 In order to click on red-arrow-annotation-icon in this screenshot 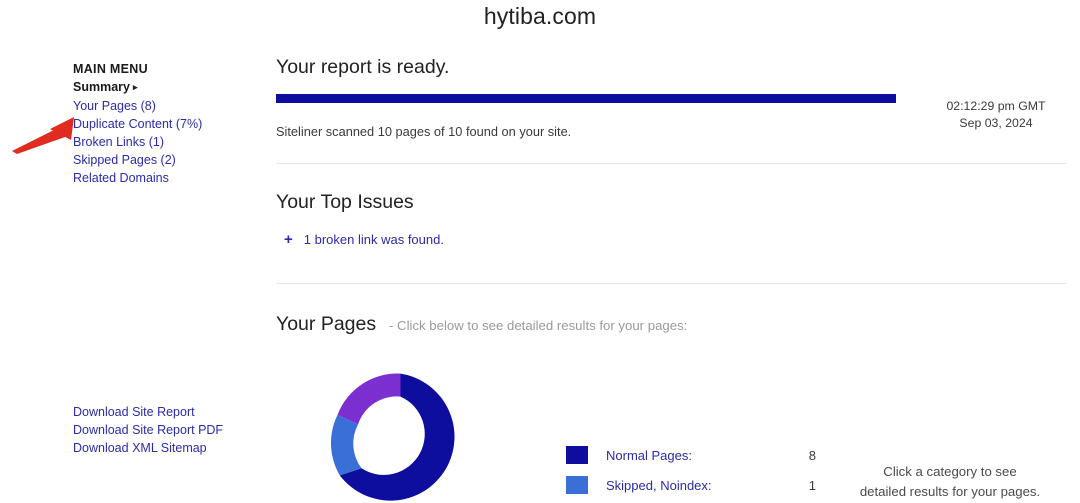, I will do `click(43, 135)`.